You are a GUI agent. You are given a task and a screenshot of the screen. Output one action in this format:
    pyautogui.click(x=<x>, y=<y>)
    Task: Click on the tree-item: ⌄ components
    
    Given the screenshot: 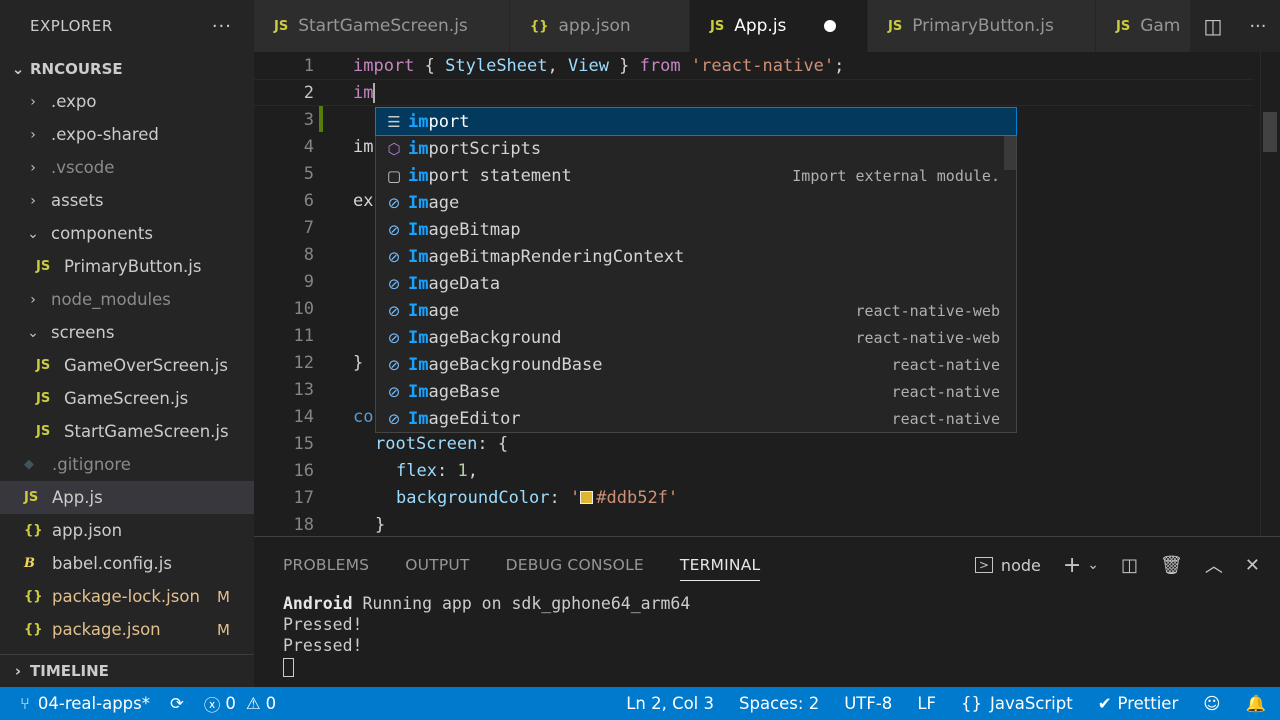 What is the action you would take?
    pyautogui.click(x=127, y=233)
    